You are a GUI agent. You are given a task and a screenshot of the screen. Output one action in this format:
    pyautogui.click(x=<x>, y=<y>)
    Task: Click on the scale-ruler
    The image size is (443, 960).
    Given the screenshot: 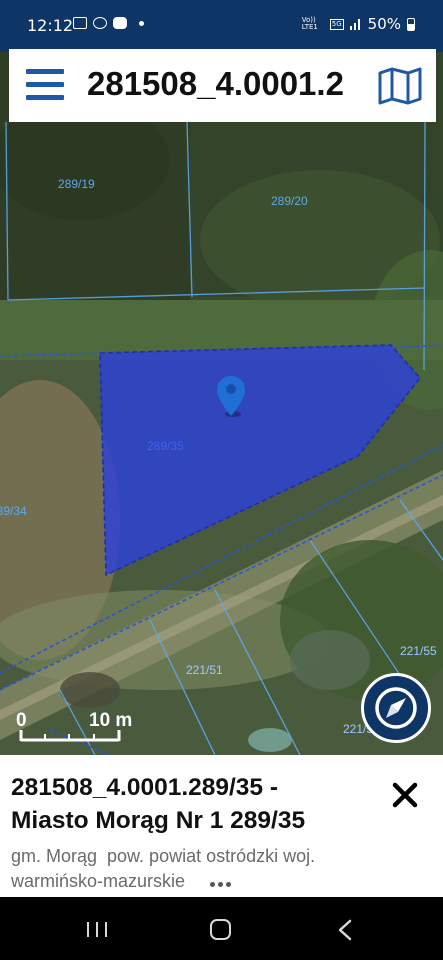 What is the action you would take?
    pyautogui.click(x=70, y=736)
    